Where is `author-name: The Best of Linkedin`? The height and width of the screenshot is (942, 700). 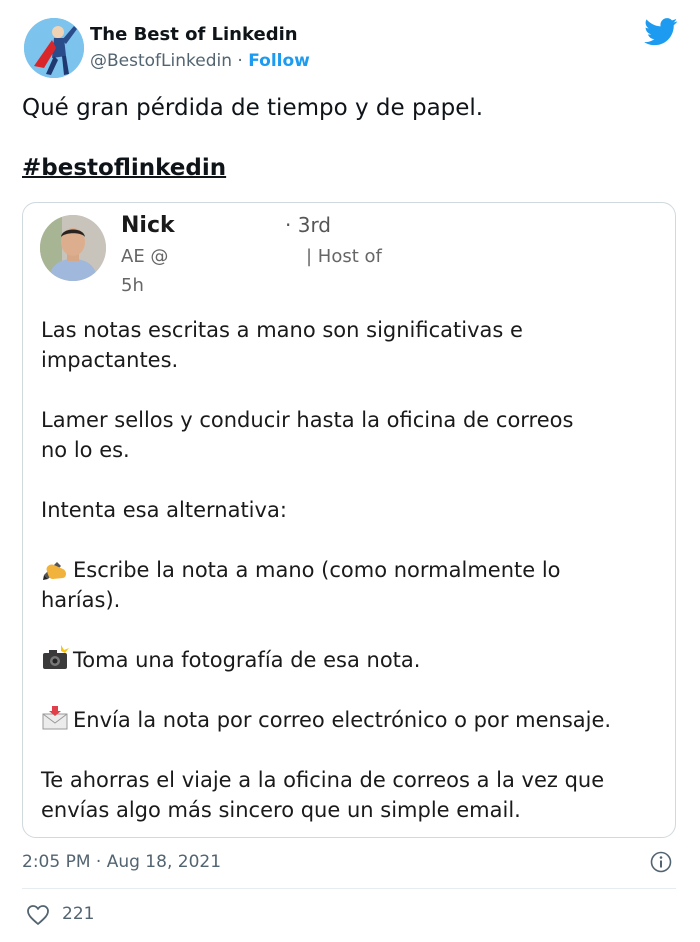
author-name: The Best of Linkedin is located at coordinates (194, 34).